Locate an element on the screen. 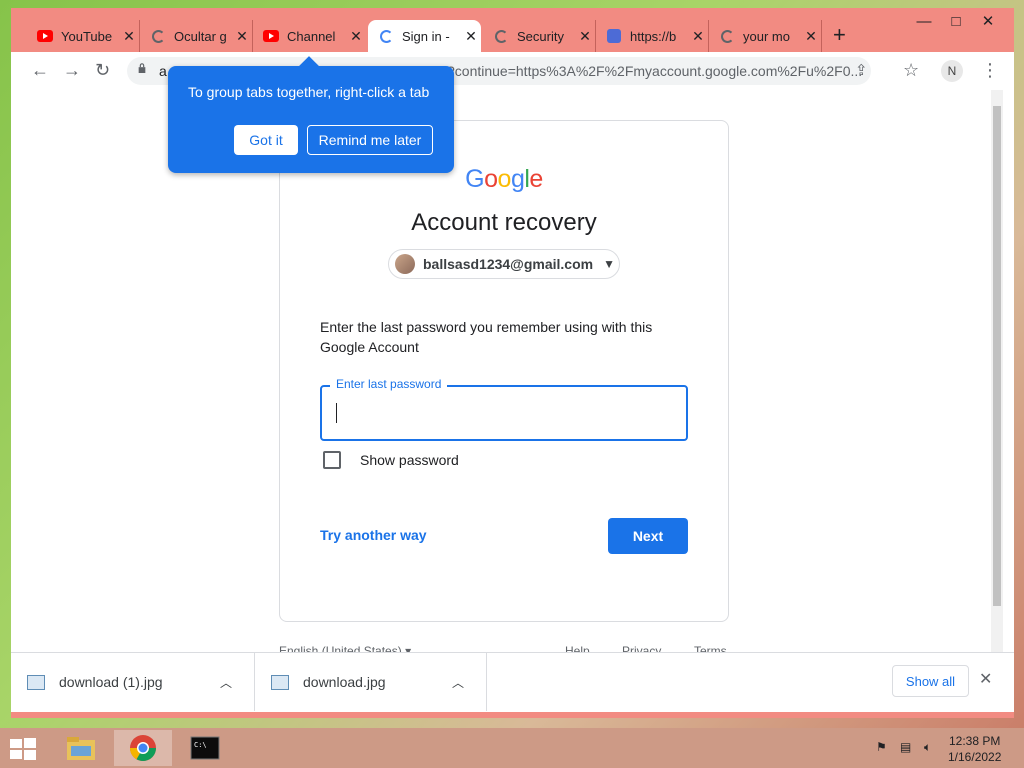  tab-sign-in: Sign in - ✕ is located at coordinates (424, 36).